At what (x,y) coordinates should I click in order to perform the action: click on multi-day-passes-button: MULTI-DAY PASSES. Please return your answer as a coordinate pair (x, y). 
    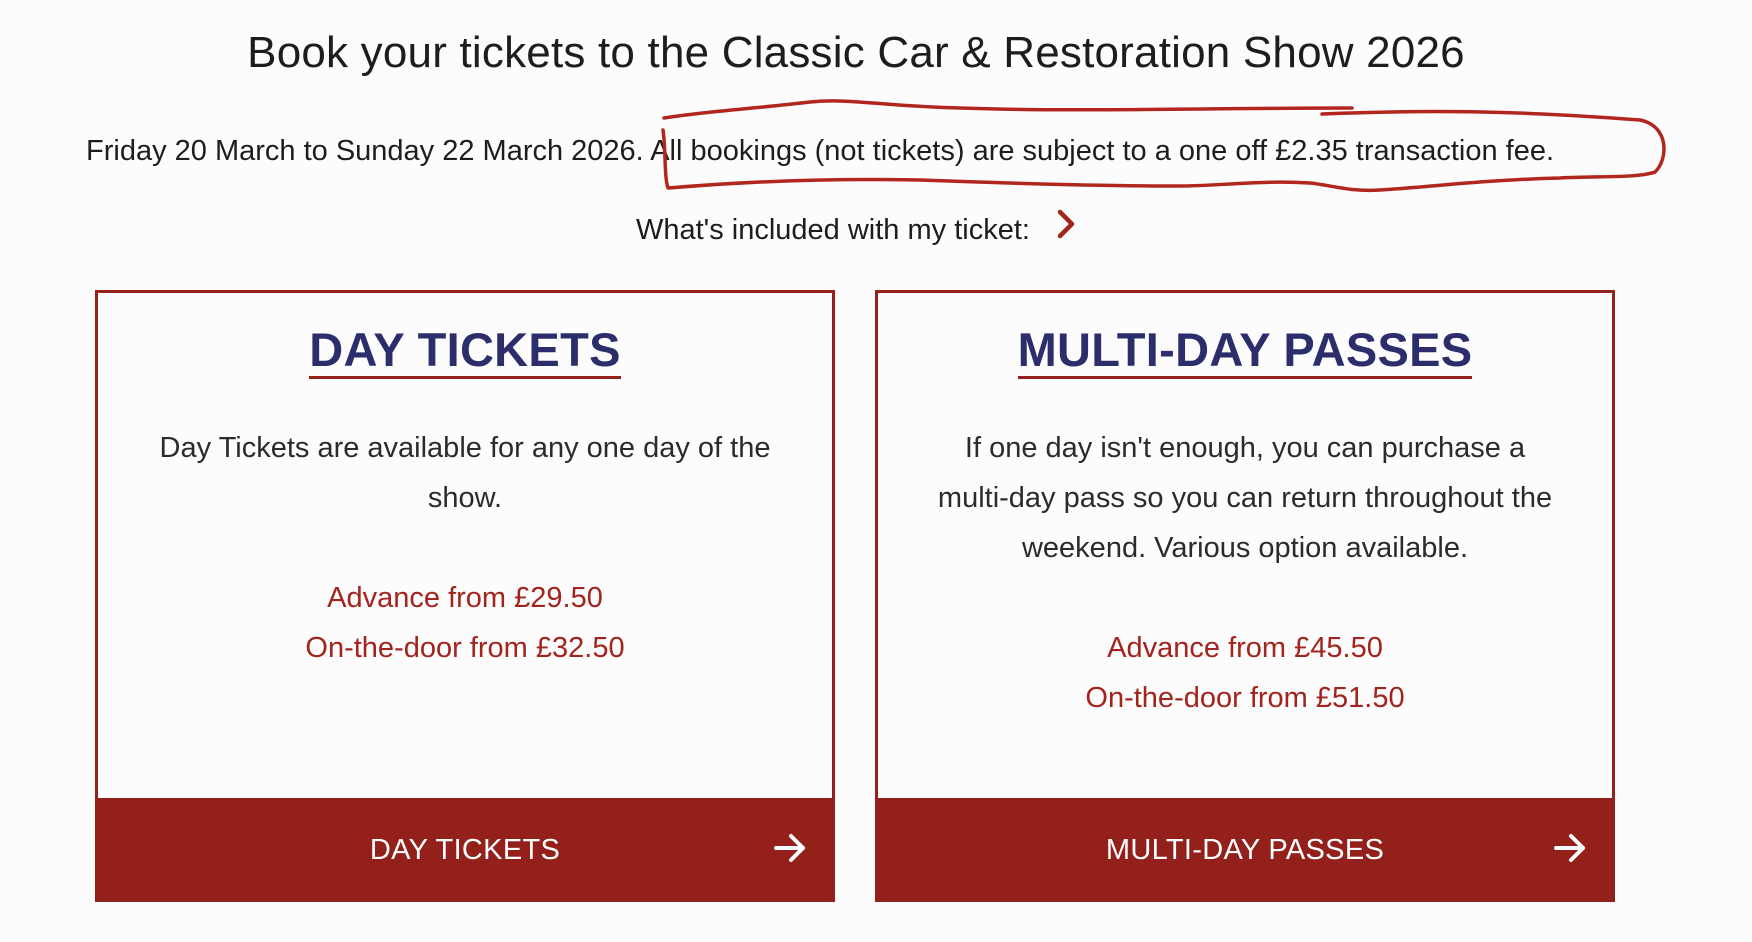
    Looking at the image, I should click on (1245, 850).